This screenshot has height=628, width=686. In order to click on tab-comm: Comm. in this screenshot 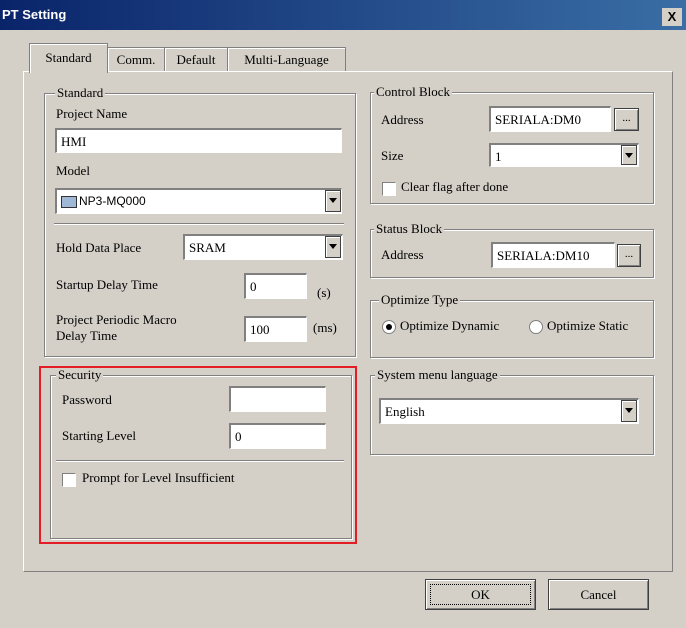, I will do `click(136, 59)`.